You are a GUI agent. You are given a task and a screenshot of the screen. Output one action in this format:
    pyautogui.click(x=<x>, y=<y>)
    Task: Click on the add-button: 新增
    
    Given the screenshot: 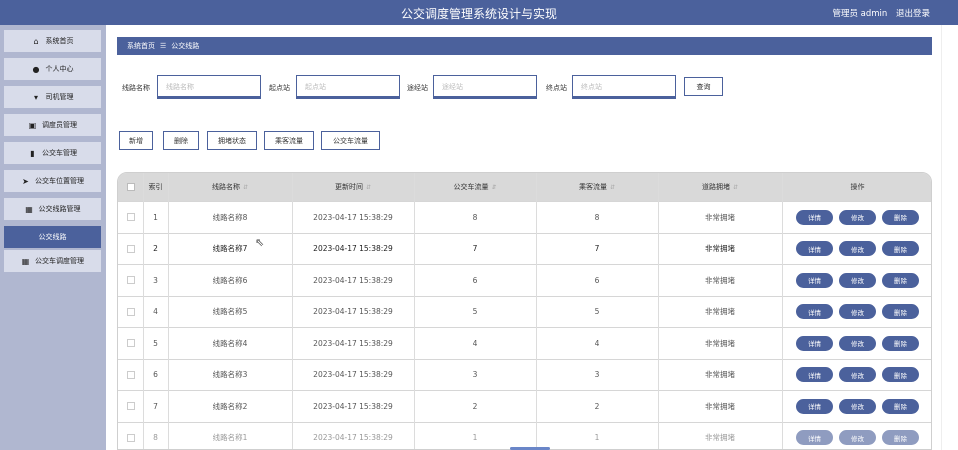 What is the action you would take?
    pyautogui.click(x=136, y=140)
    